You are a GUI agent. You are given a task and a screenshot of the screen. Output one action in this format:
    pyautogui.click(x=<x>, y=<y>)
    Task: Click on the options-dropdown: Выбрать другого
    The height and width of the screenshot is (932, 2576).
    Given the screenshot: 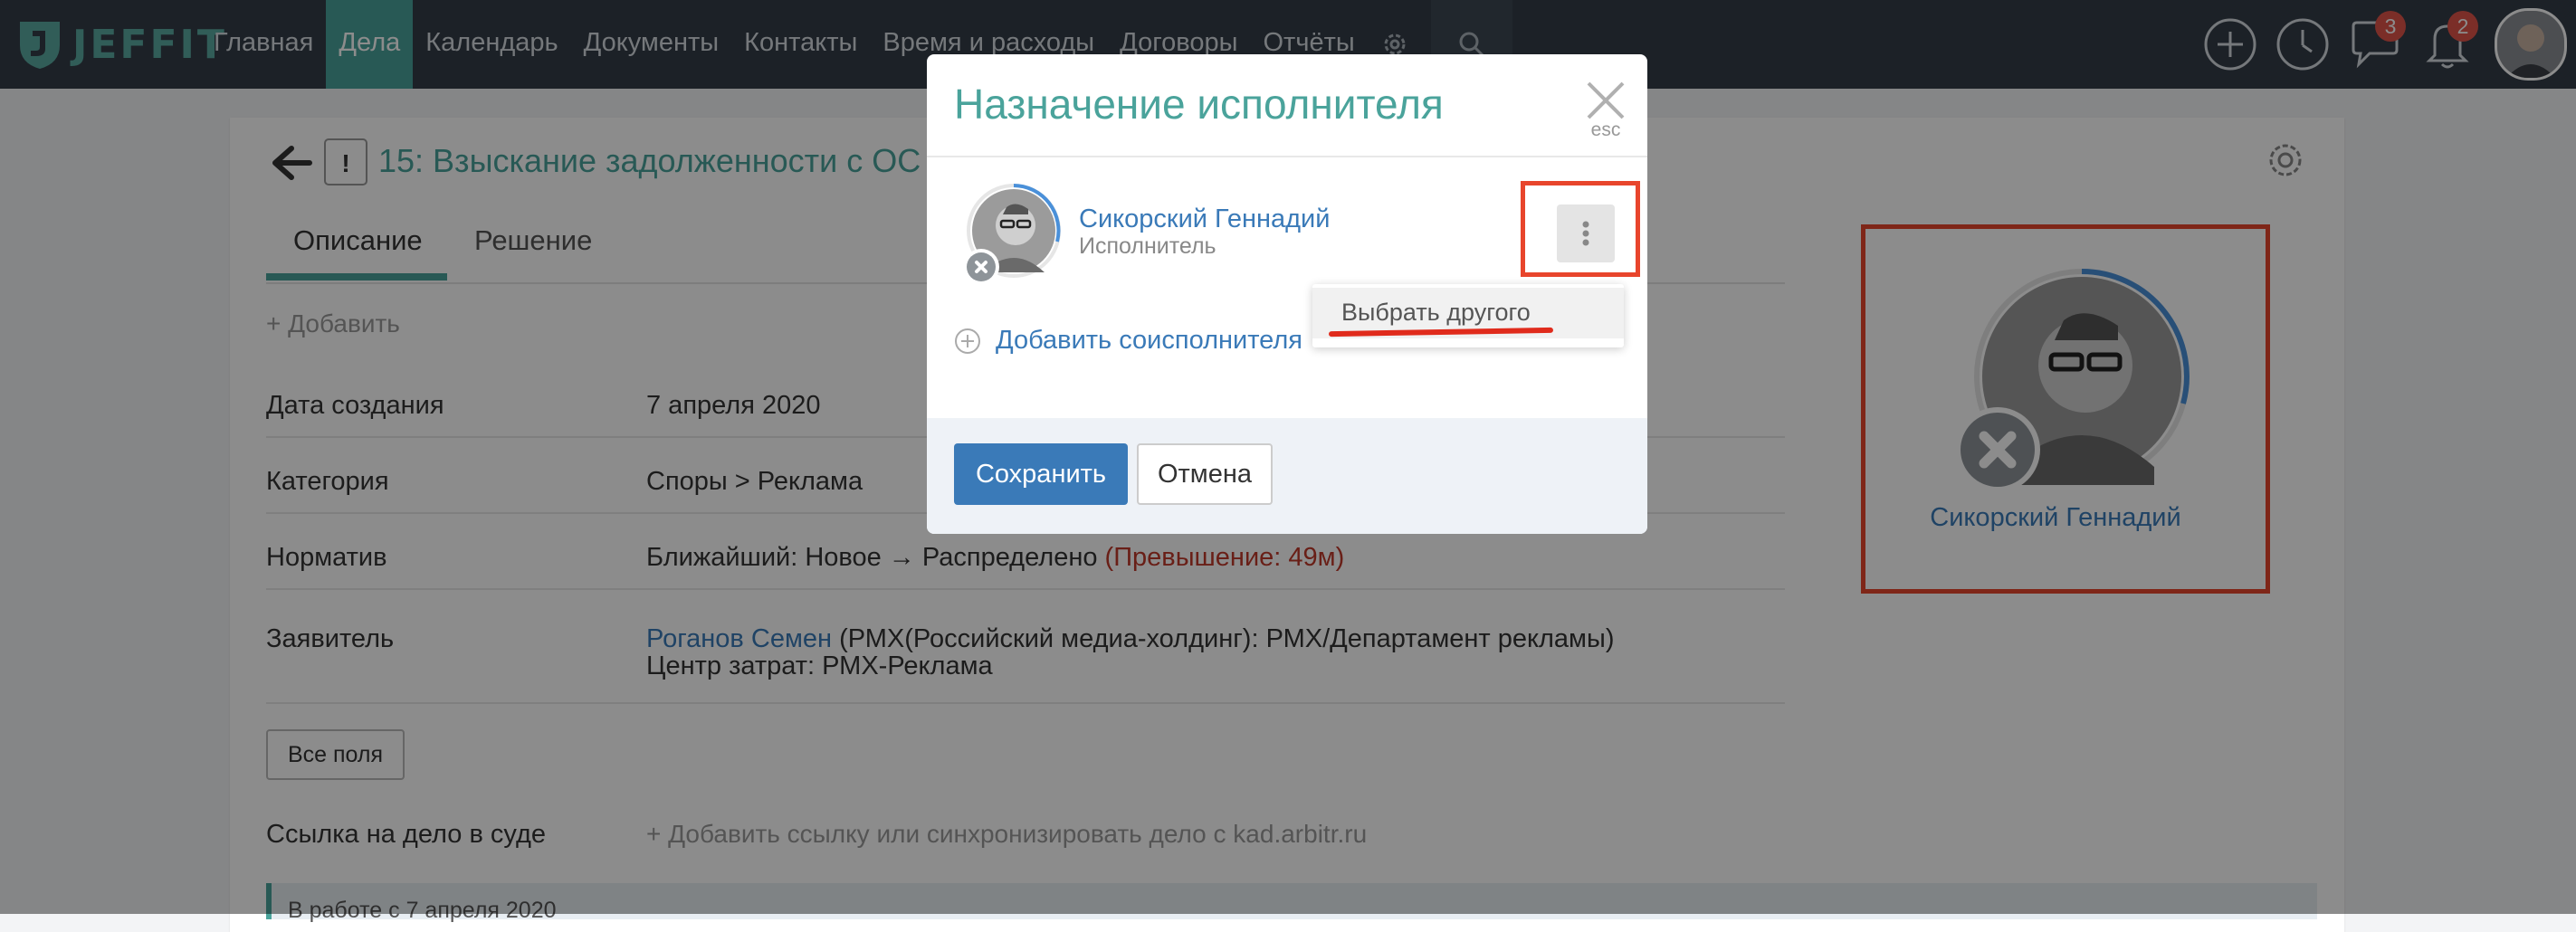 What is the action you would take?
    pyautogui.click(x=1468, y=315)
    